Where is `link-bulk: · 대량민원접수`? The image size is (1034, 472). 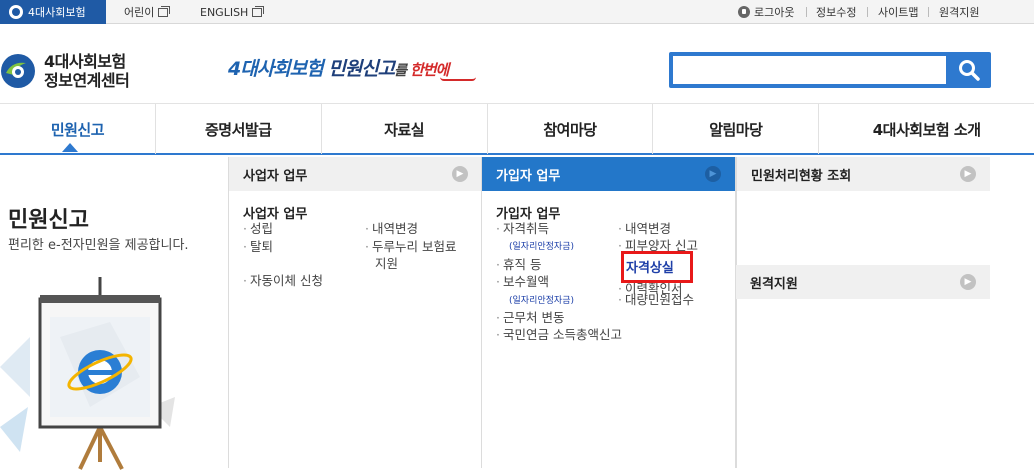 link-bulk: · 대량민원접수 is located at coordinates (656, 300).